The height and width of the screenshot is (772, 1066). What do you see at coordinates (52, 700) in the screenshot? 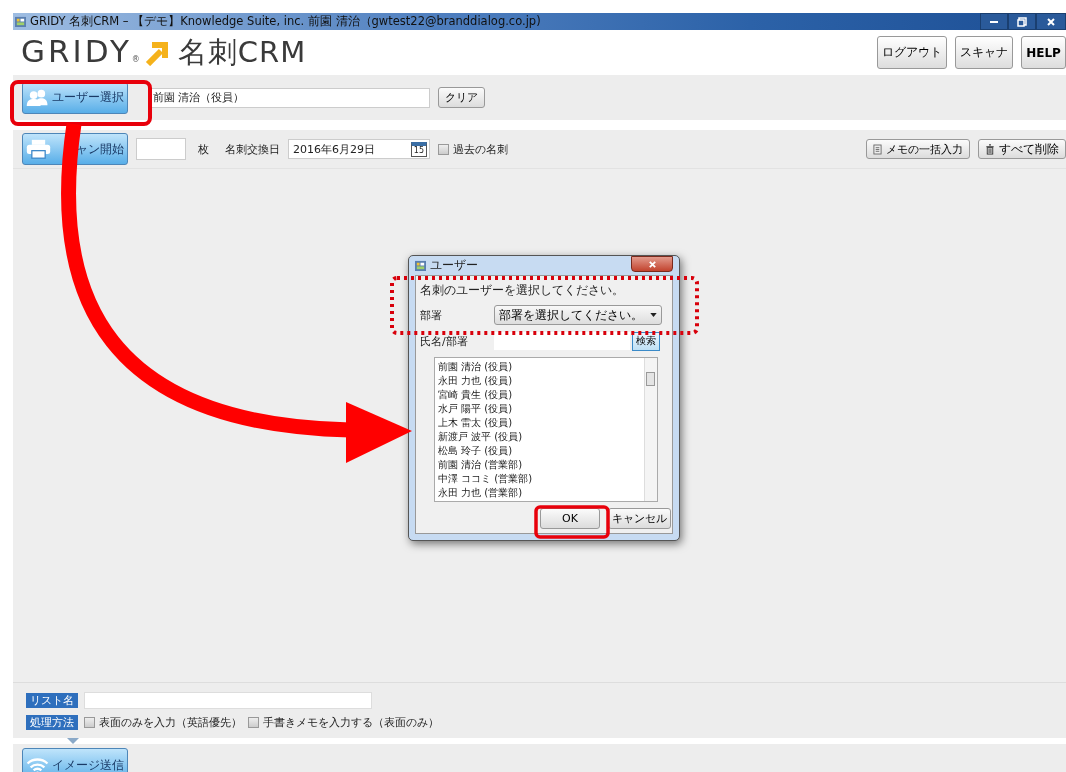
I see `list-name-label: リスト名` at bounding box center [52, 700].